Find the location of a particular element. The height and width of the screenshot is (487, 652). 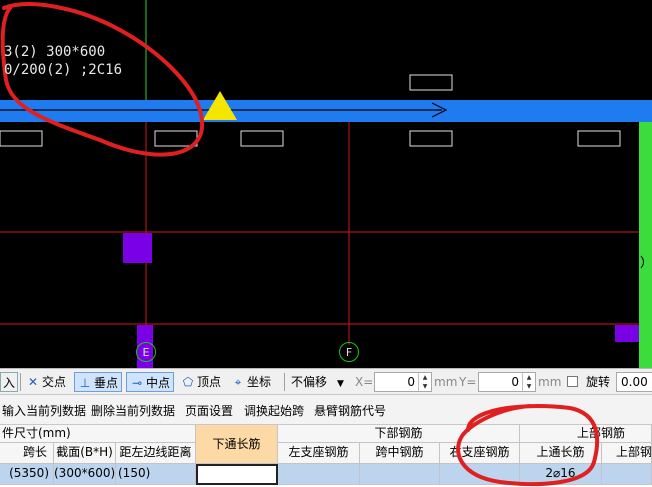

group-header-size: 件尺寸(mm) is located at coordinates (98, 434).